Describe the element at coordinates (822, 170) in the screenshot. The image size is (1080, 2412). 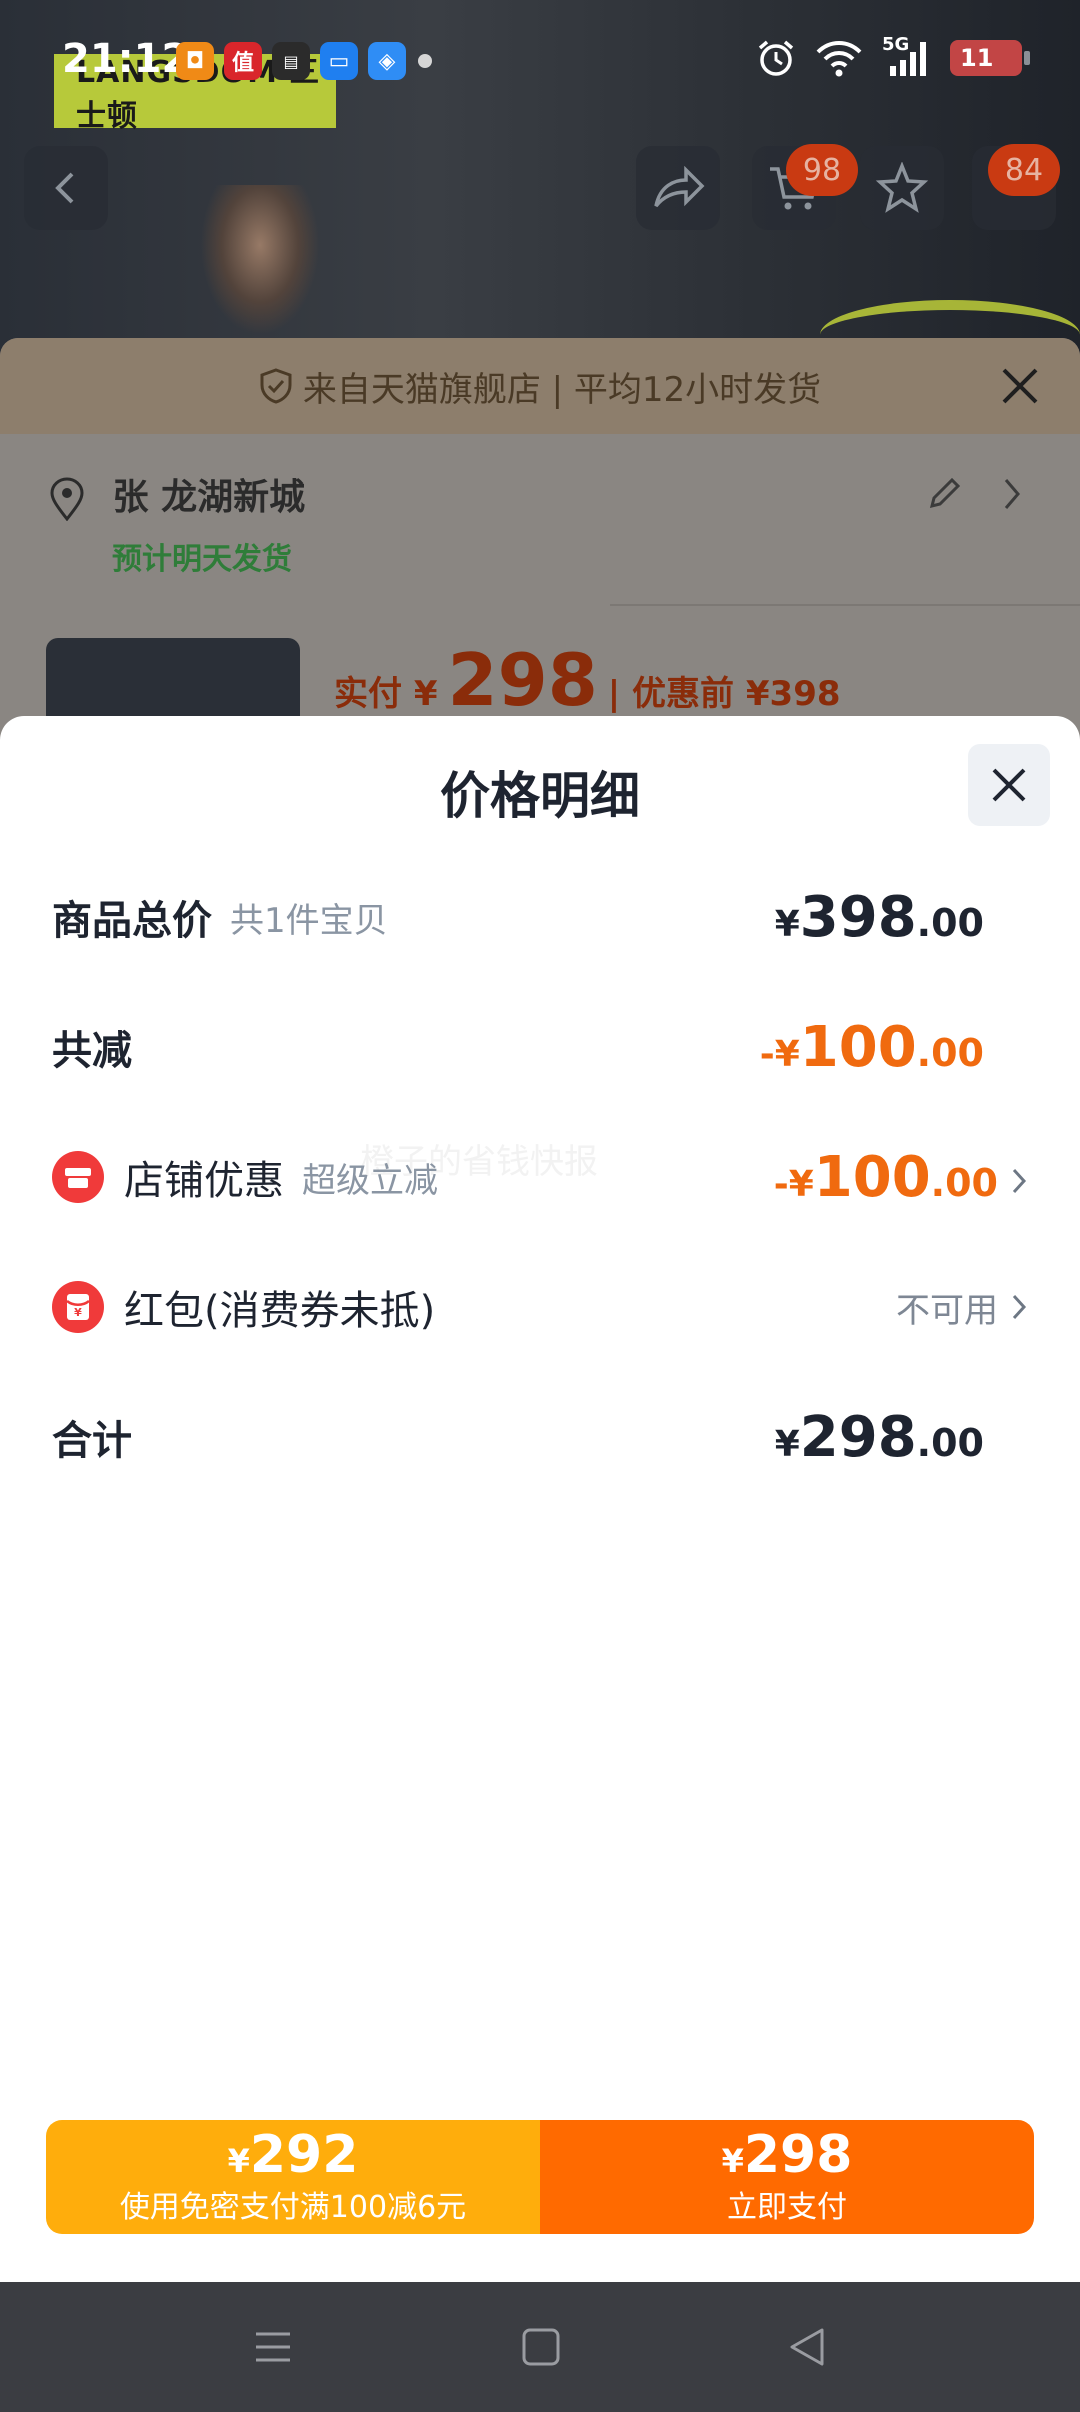
I see `cart-badge: 98` at that location.